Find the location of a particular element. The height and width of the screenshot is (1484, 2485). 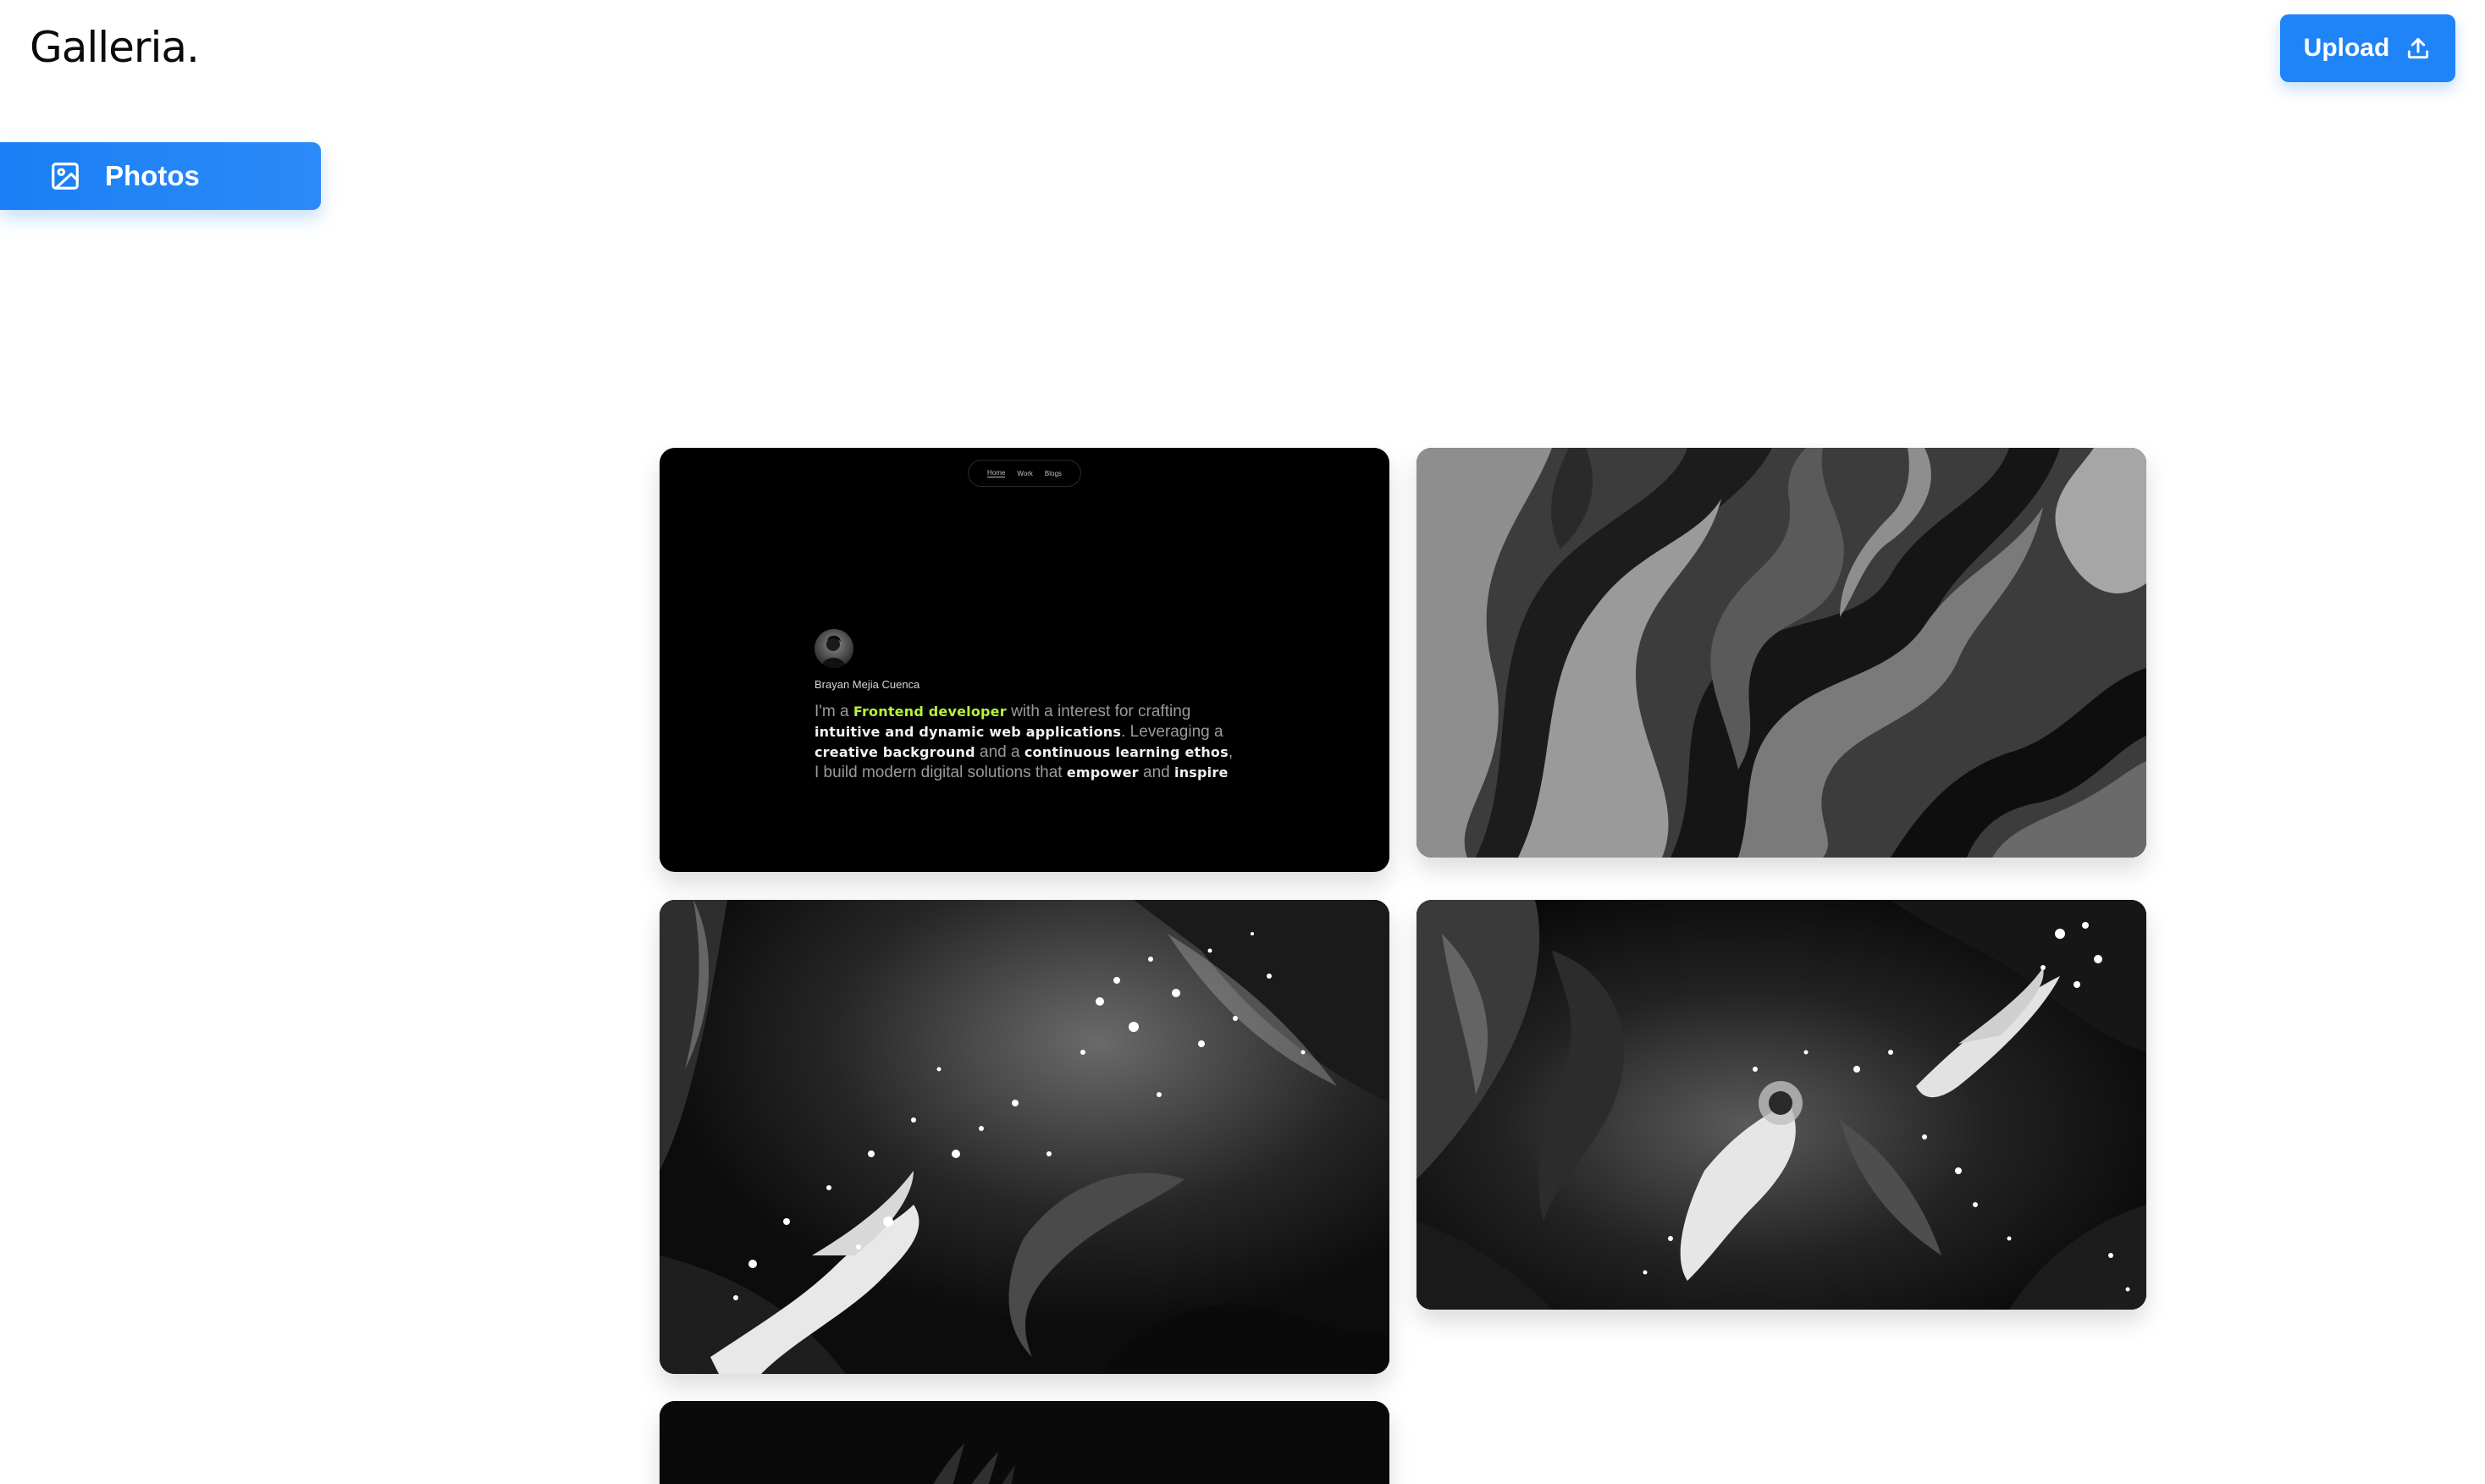

bio-highlight: continuous learning ethos is located at coordinates (1126, 752).